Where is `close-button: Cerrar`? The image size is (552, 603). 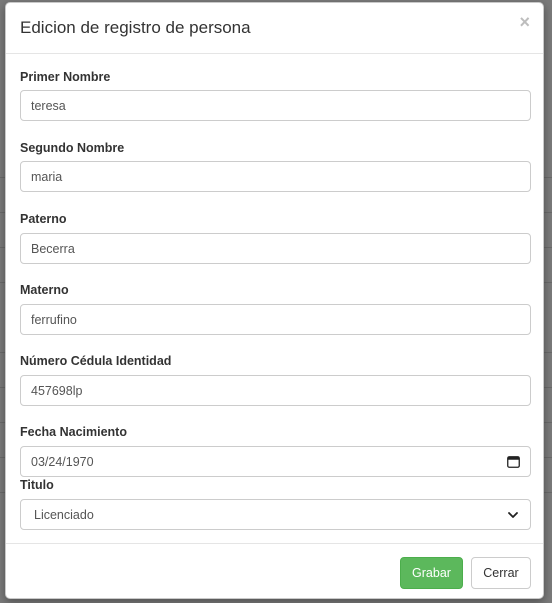
close-button: Cerrar is located at coordinates (501, 573).